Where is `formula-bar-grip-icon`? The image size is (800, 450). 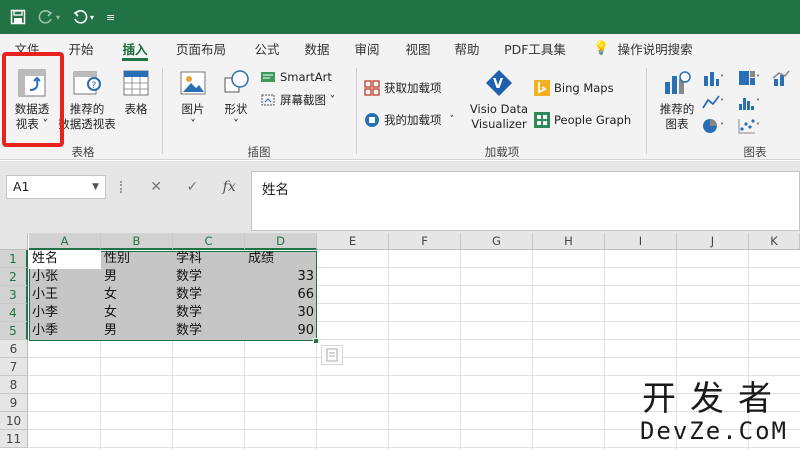
formula-bar-grip-icon is located at coordinates (121, 187).